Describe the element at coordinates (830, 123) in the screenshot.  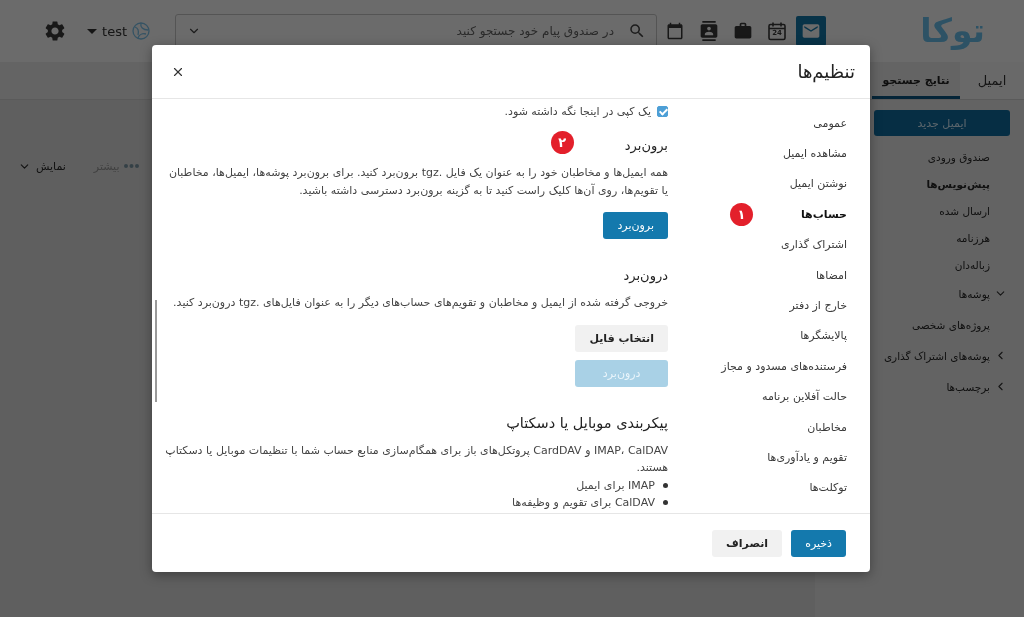
I see `settings-nav-item: عمومی` at that location.